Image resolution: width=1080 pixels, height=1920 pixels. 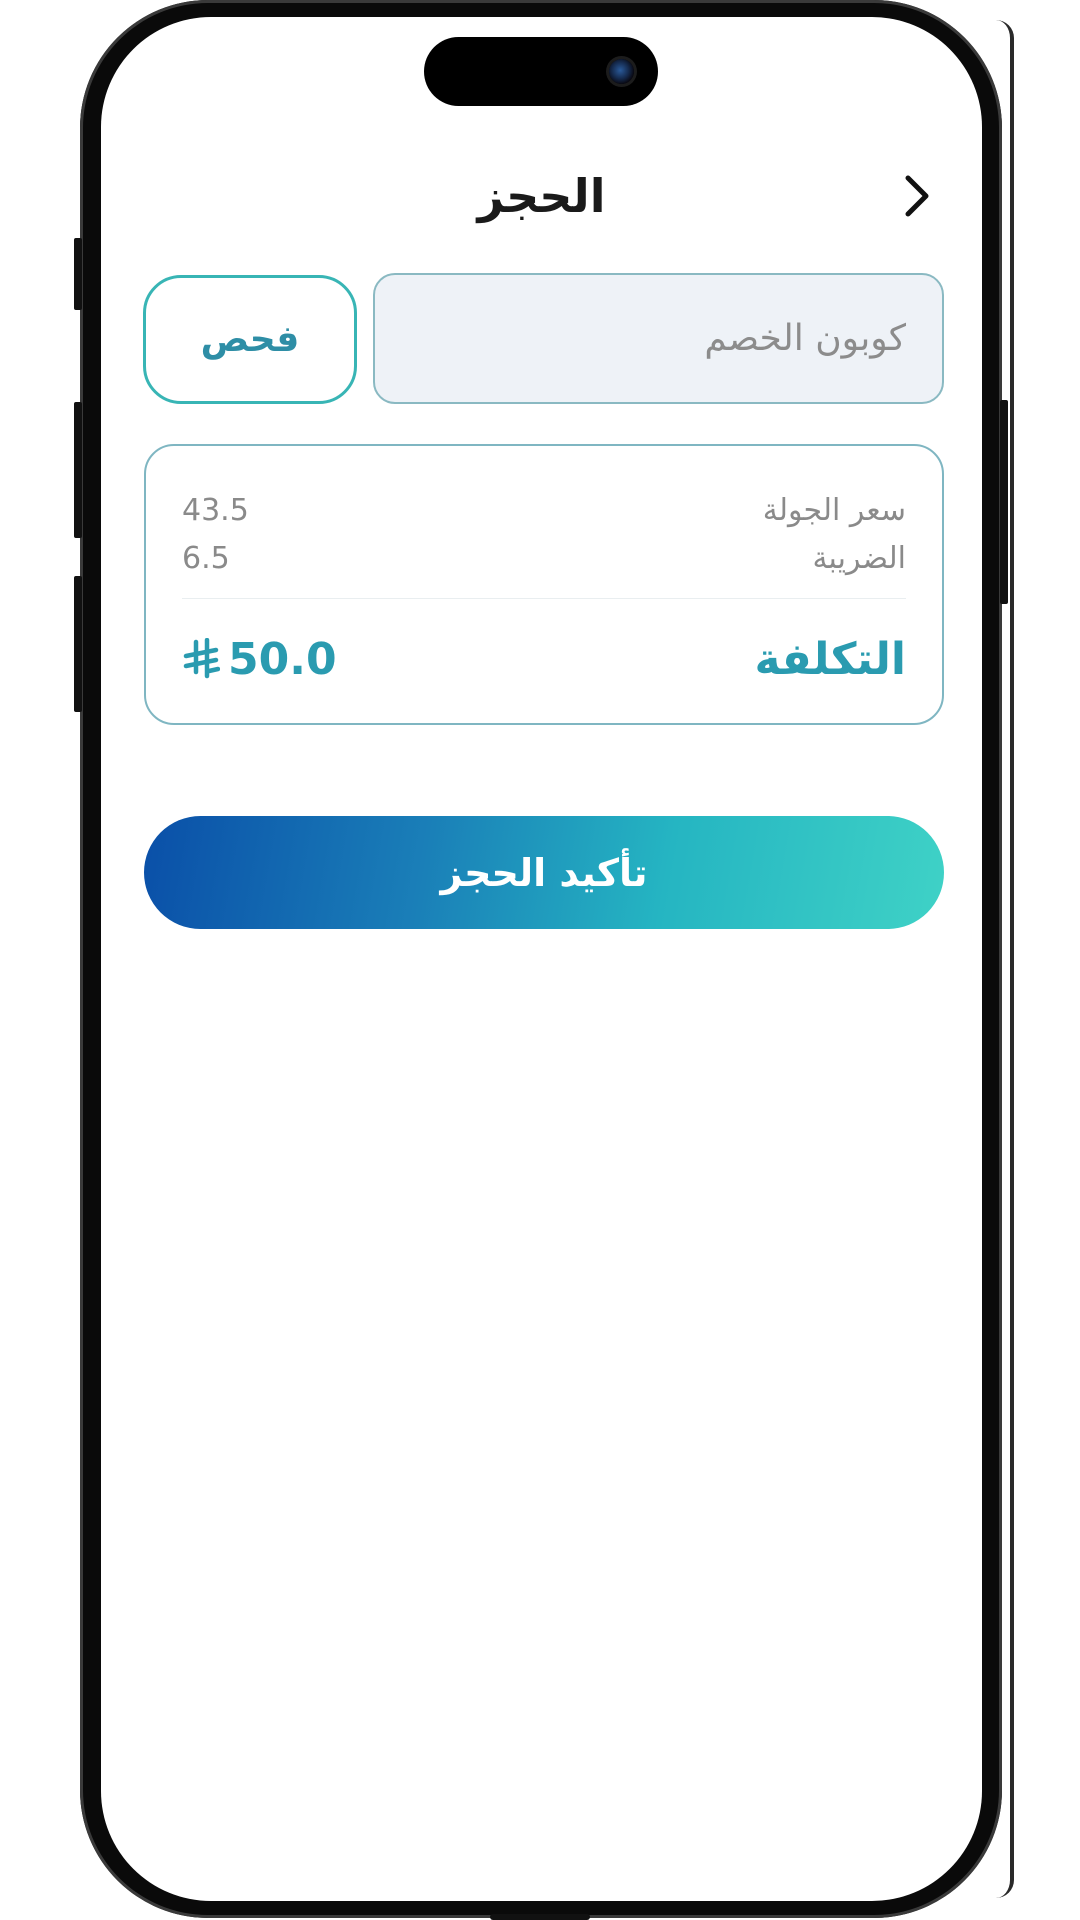 I want to click on volume-up-button, so click(x=78, y=470).